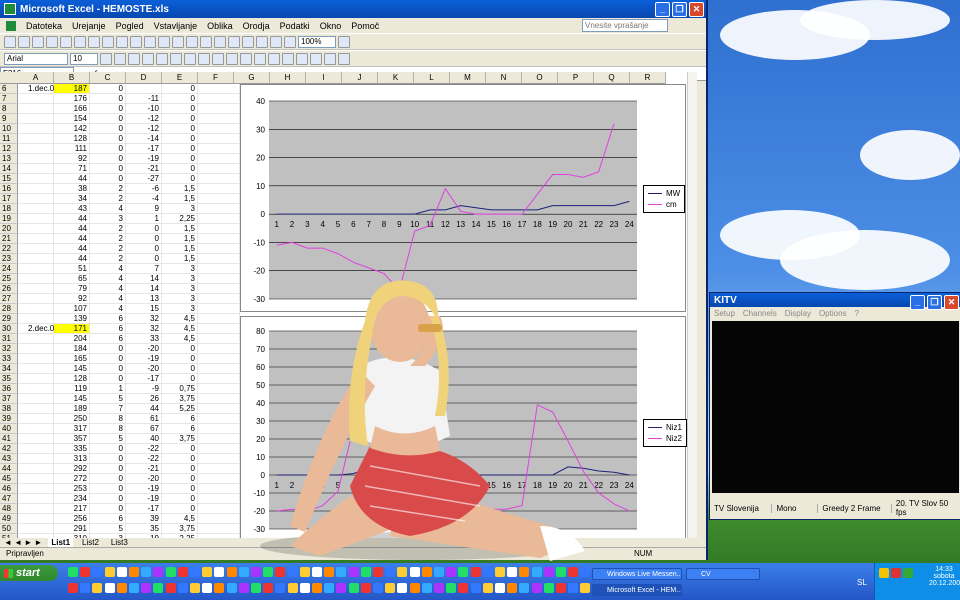  I want to click on cell-c: 2, so click(108, 239).